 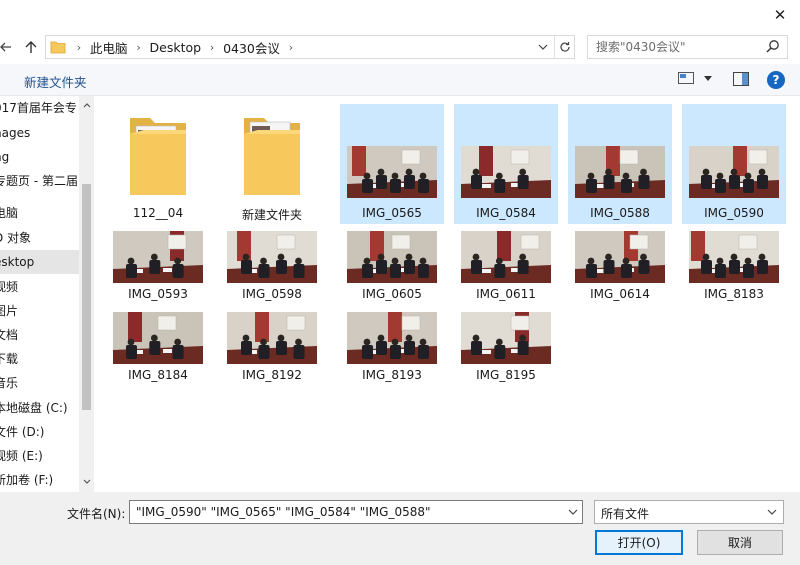 I want to click on close-button: ✕, so click(x=780, y=15).